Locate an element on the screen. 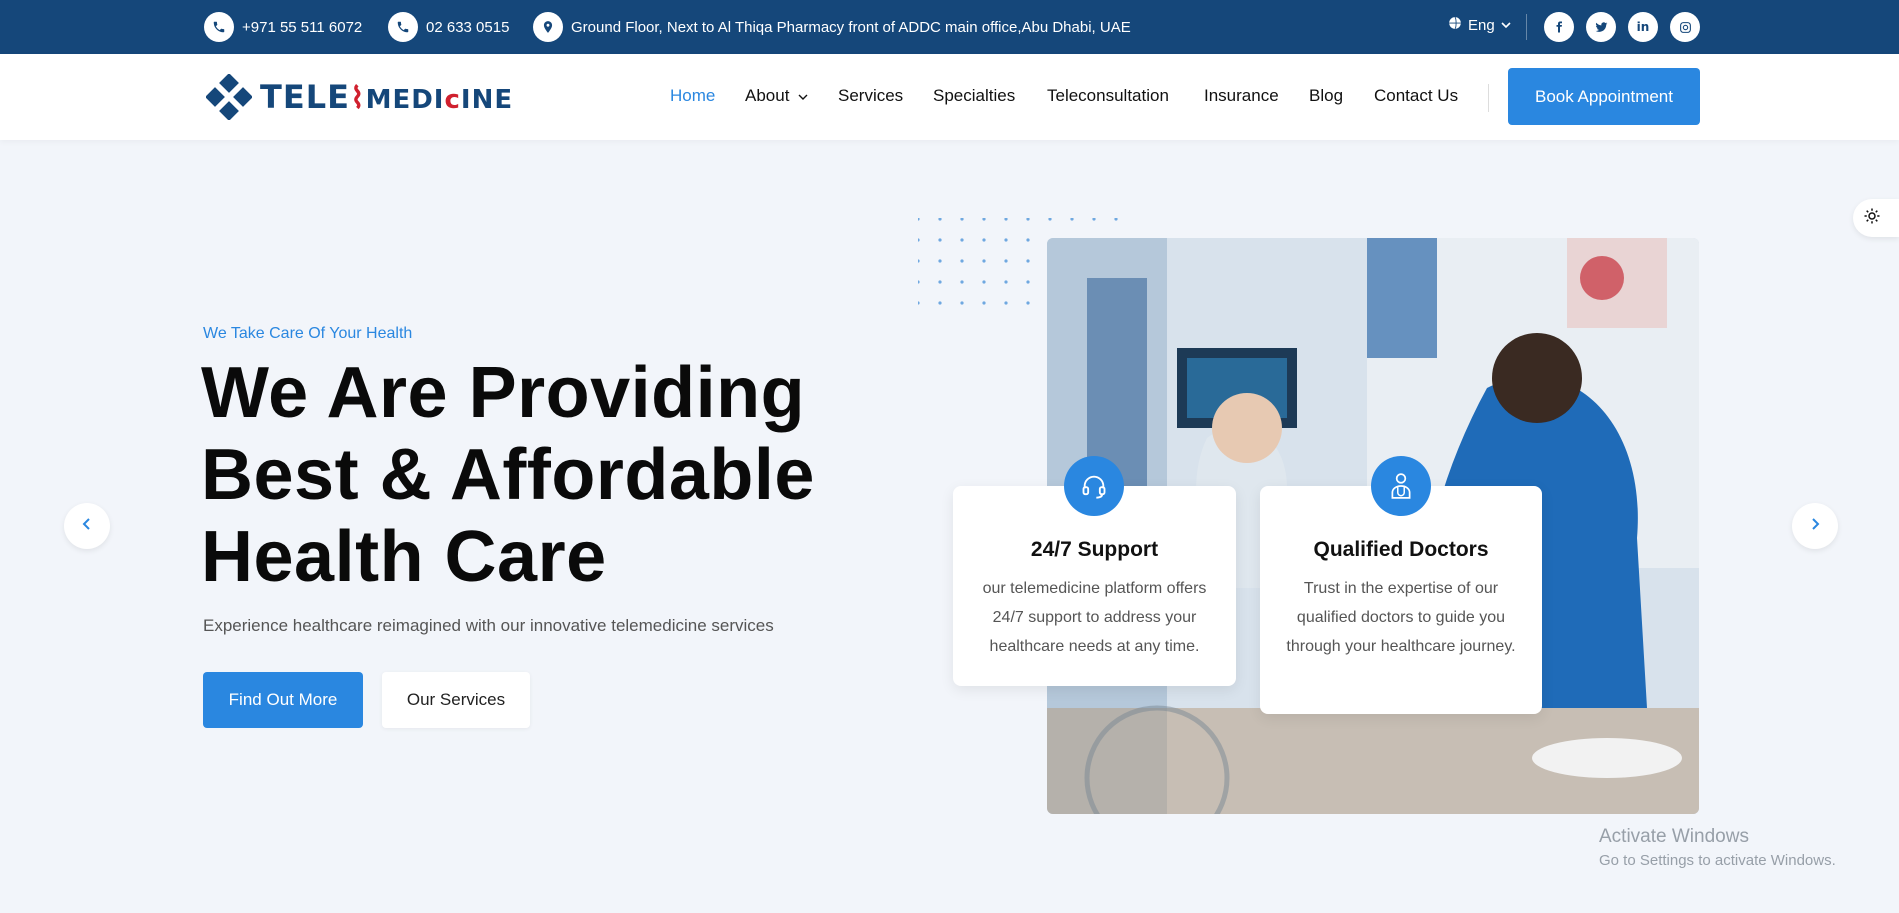  phone-2-text: 02 633 0515 is located at coordinates (468, 27).